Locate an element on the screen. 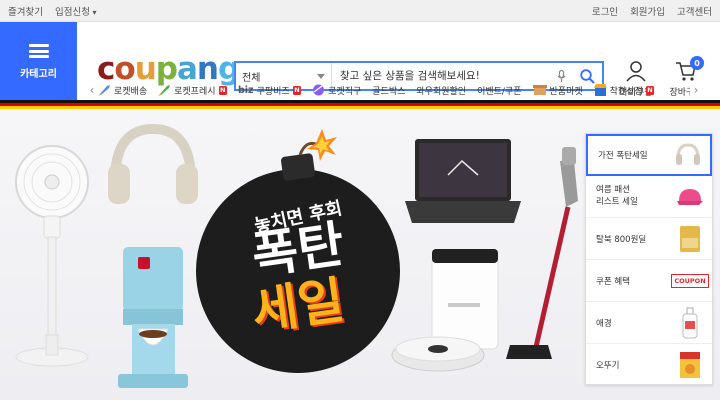 Image resolution: width=720 pixels, height=400 pixels. nav-item-goldbox: 골드박스 is located at coordinates (388, 90).